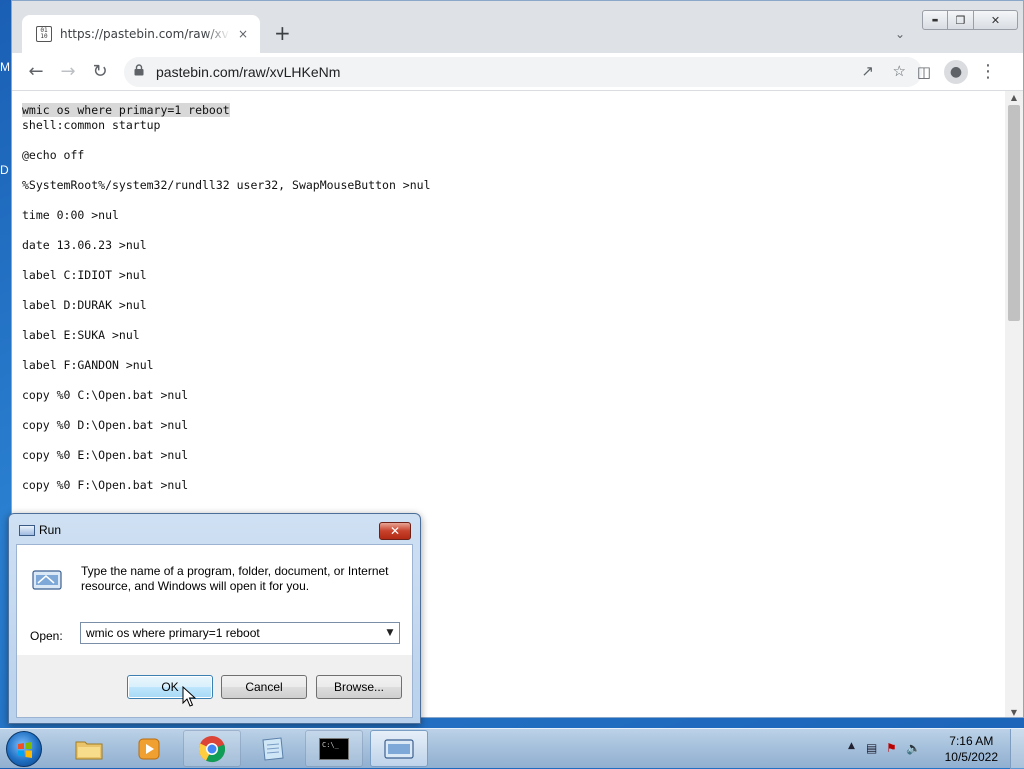  I want to click on cancel-button: Cancel, so click(264, 687).